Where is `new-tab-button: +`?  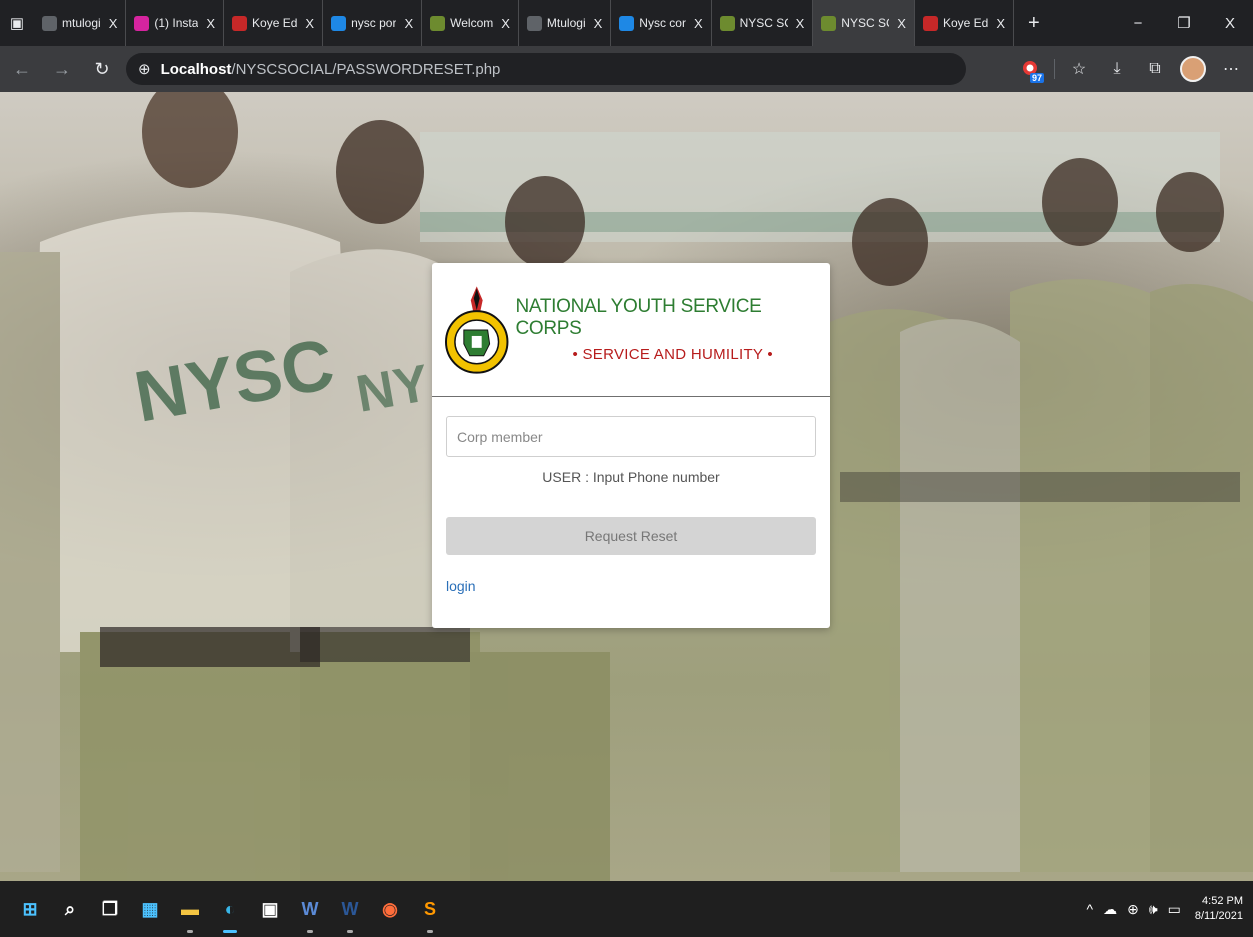 new-tab-button: + is located at coordinates (1034, 23).